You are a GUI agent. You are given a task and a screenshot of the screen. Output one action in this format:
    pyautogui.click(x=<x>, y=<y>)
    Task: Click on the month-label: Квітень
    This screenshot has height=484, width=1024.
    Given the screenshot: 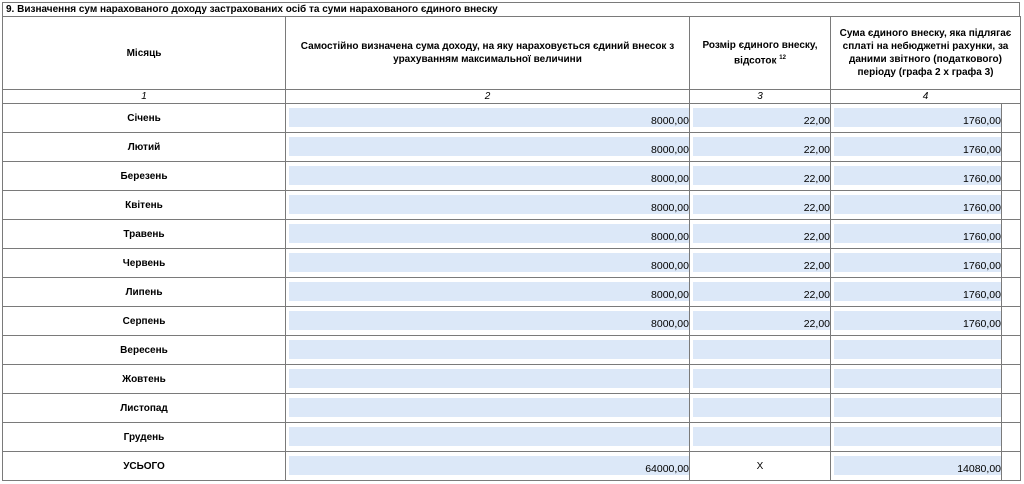 What is the action you would take?
    pyautogui.click(x=144, y=205)
    